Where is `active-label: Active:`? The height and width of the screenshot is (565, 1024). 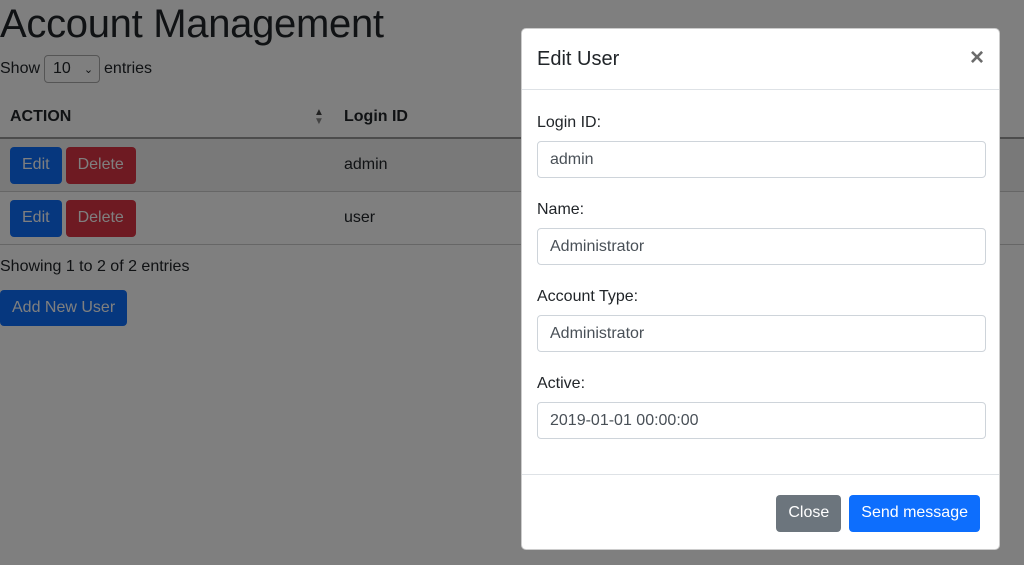 active-label: Active: is located at coordinates (561, 383).